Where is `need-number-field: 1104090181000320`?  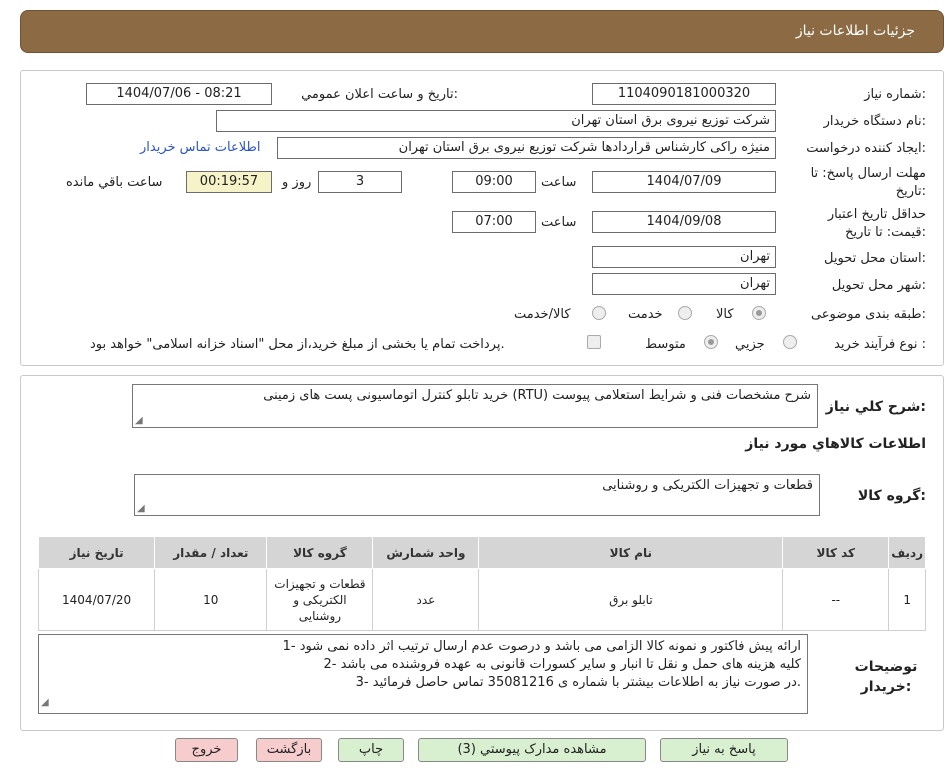
need-number-field: 1104090181000320 is located at coordinates (684, 94).